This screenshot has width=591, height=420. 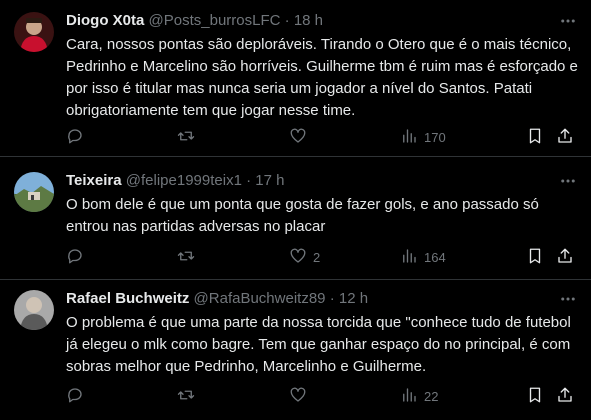 What do you see at coordinates (435, 137) in the screenshot?
I see `view-count: 170` at bounding box center [435, 137].